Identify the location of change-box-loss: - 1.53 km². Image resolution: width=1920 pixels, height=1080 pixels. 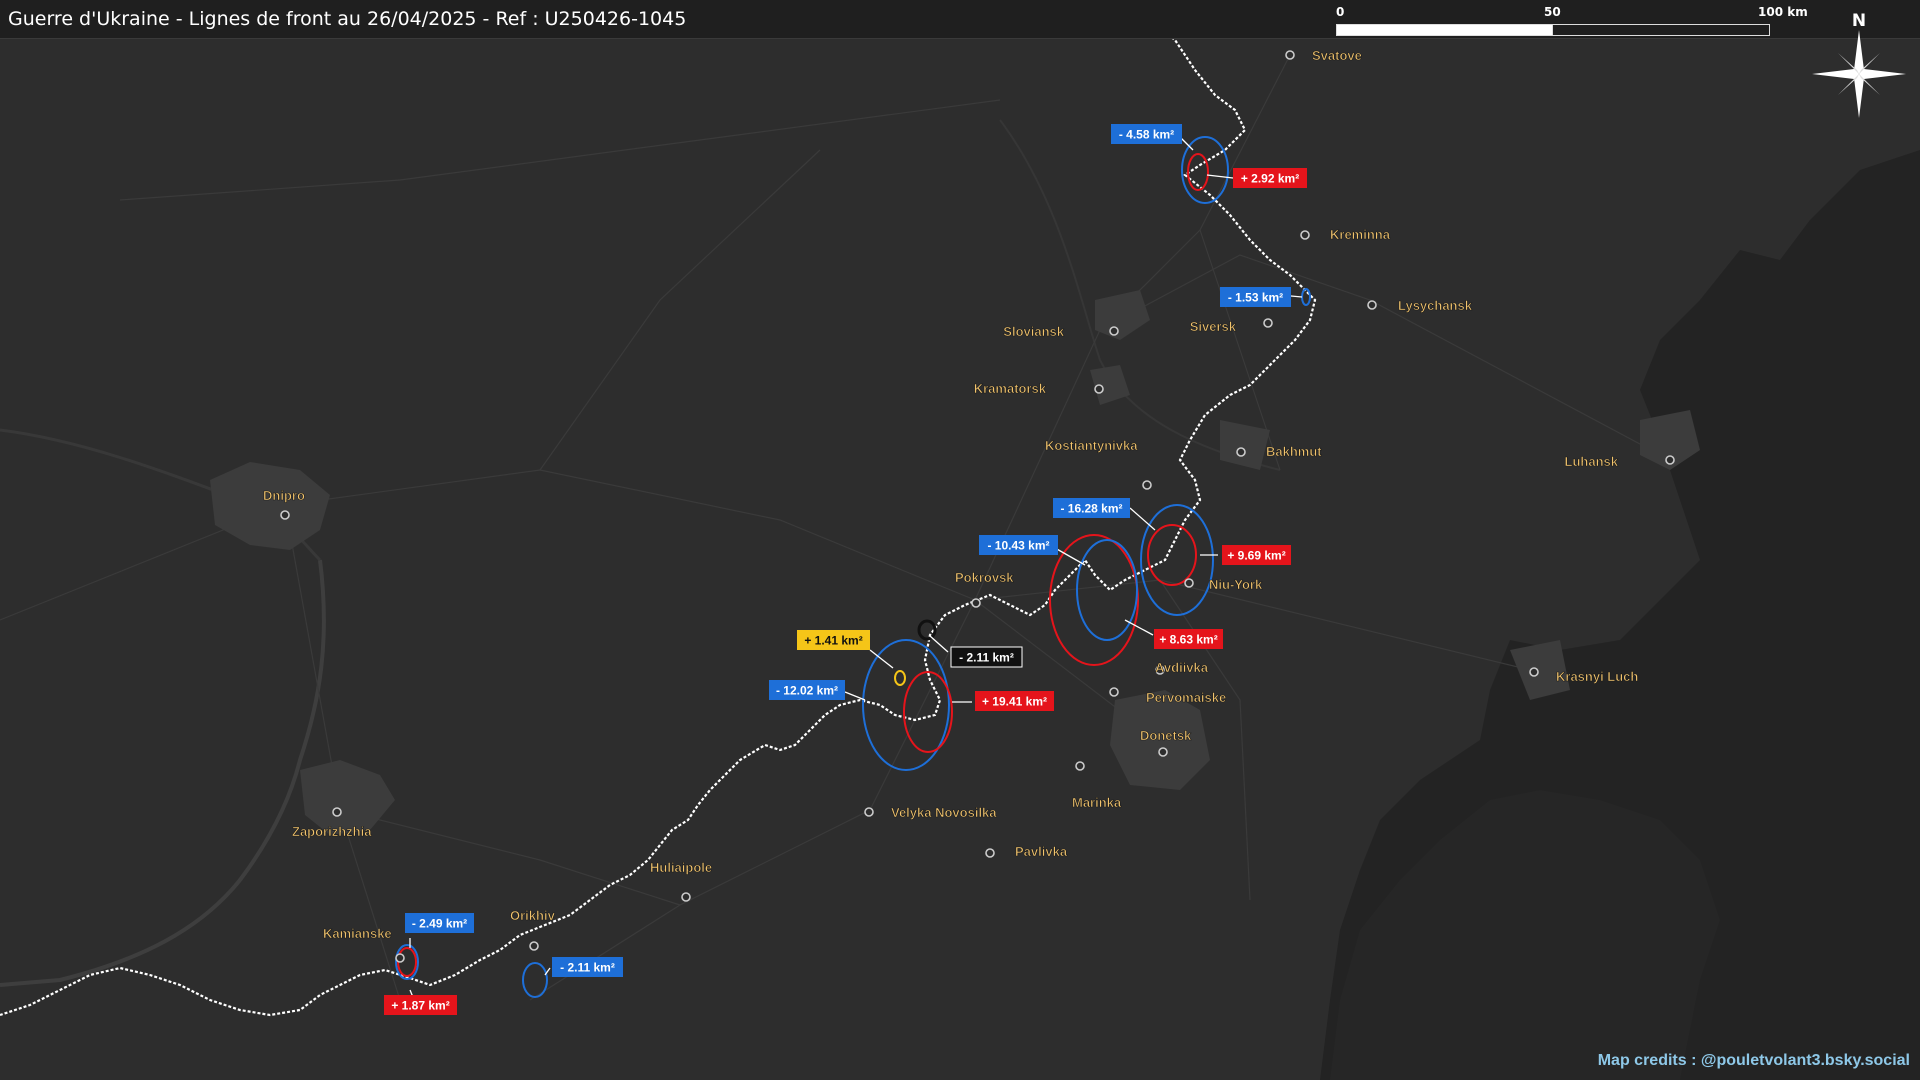
(1255, 297).